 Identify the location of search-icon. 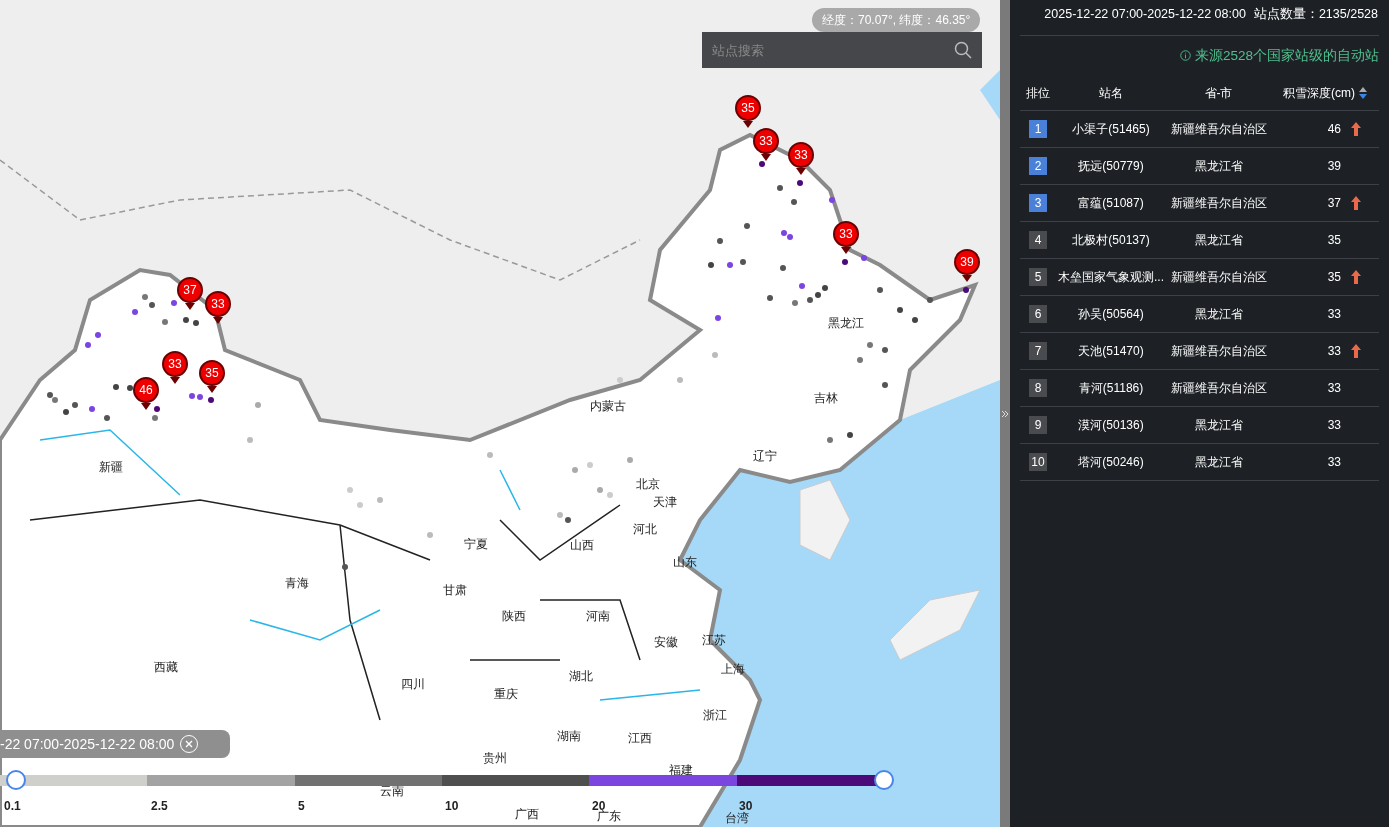
(963, 50).